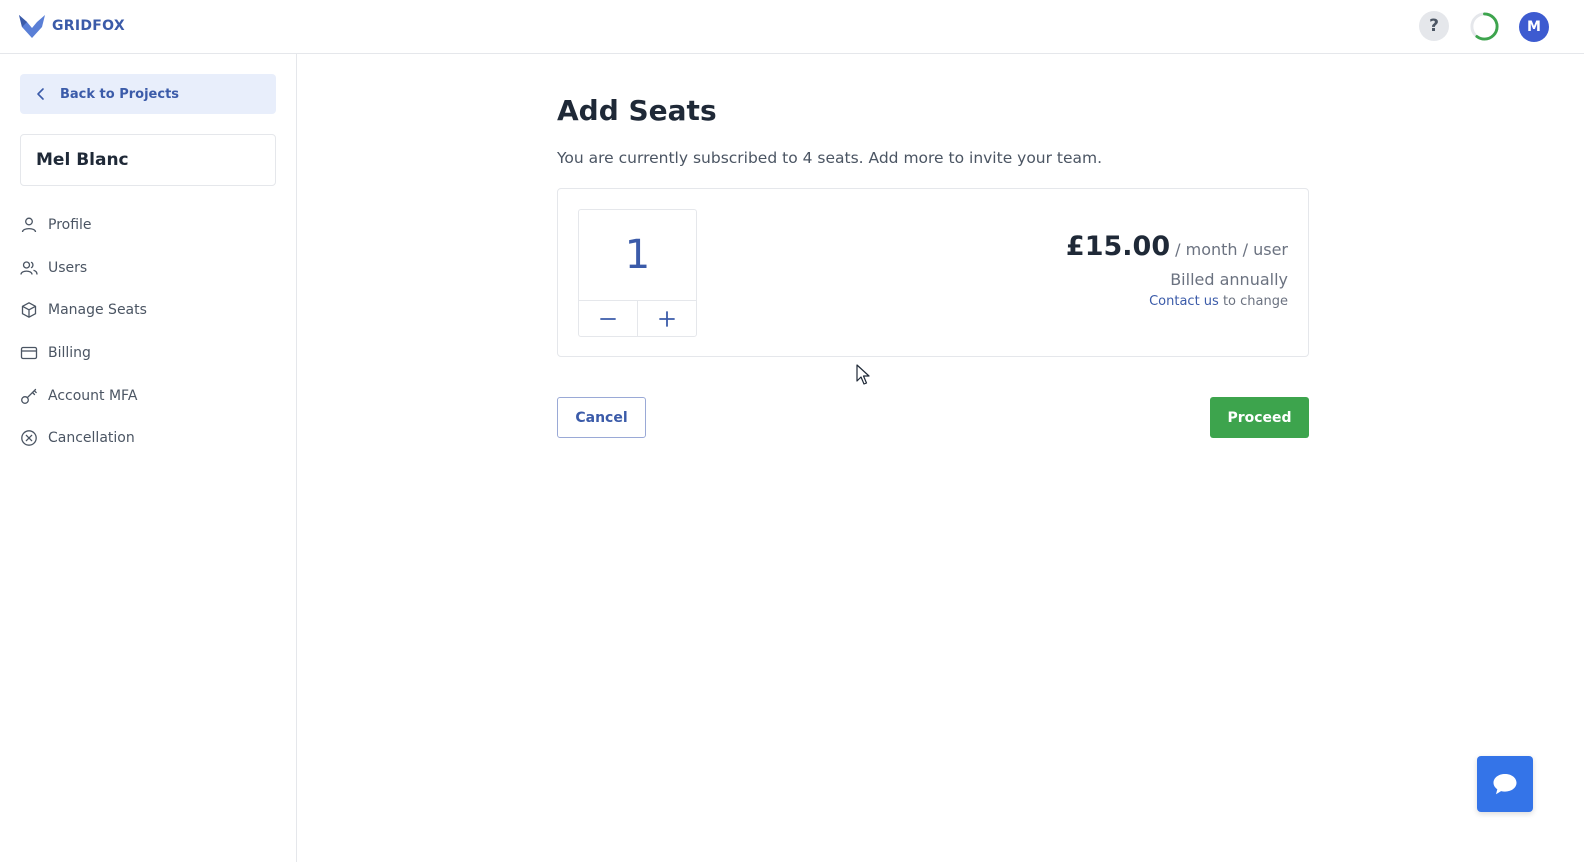  I want to click on sidebar-item-manage-seats: Manage Seats, so click(148, 310).